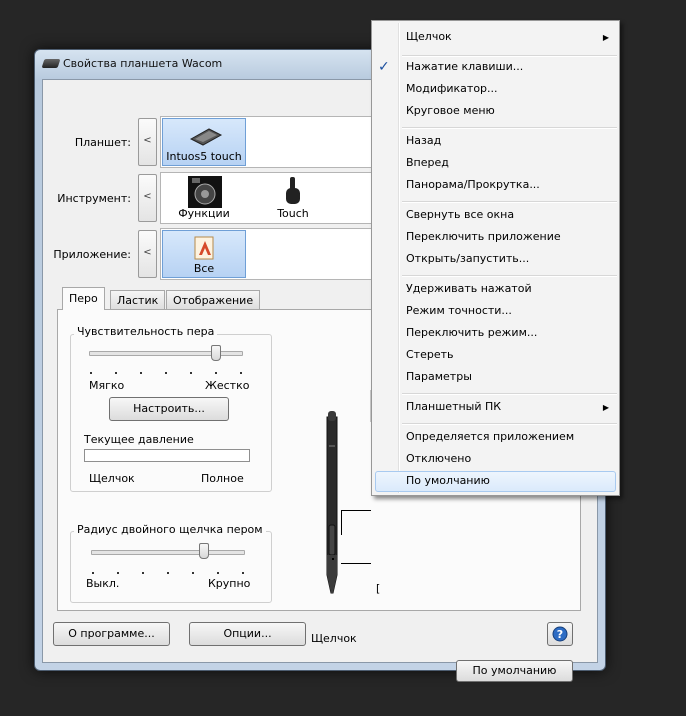  What do you see at coordinates (94, 198) in the screenshot?
I see `tool-row-label: Инструмент:` at bounding box center [94, 198].